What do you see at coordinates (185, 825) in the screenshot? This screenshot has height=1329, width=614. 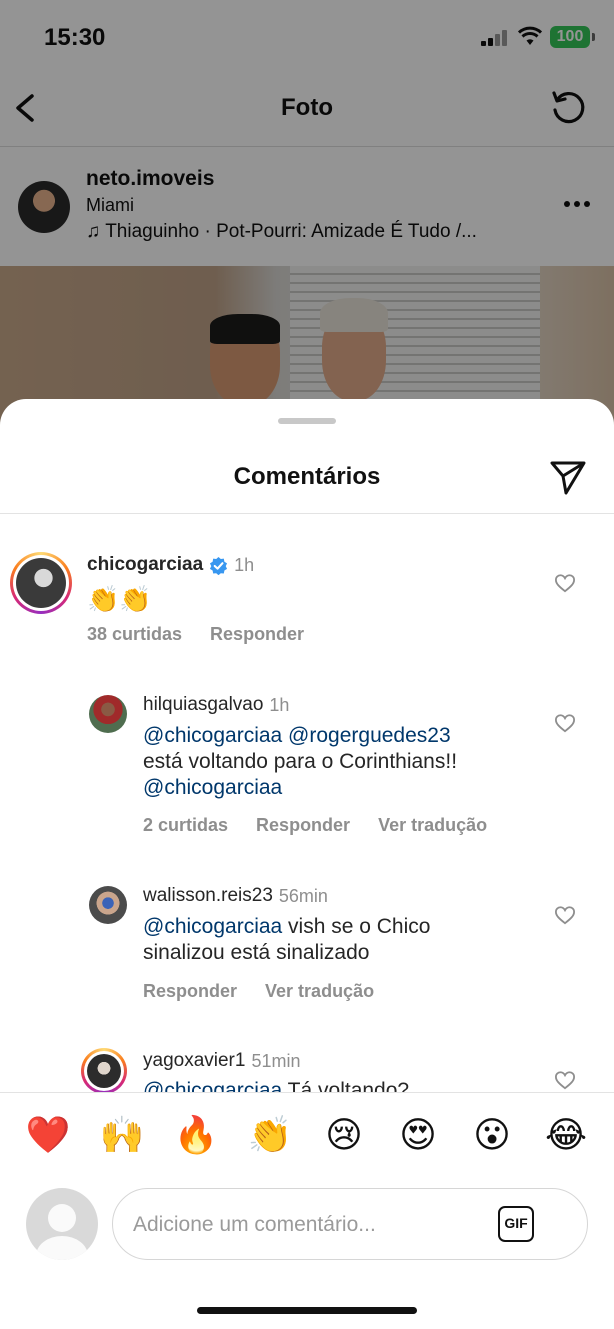 I see `likes-count: 2 curtidas` at bounding box center [185, 825].